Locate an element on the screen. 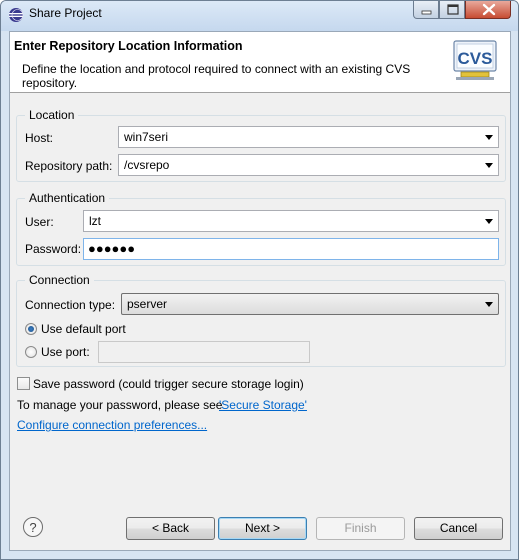 The image size is (519, 560). radio-selected-dot is located at coordinates (31, 329).